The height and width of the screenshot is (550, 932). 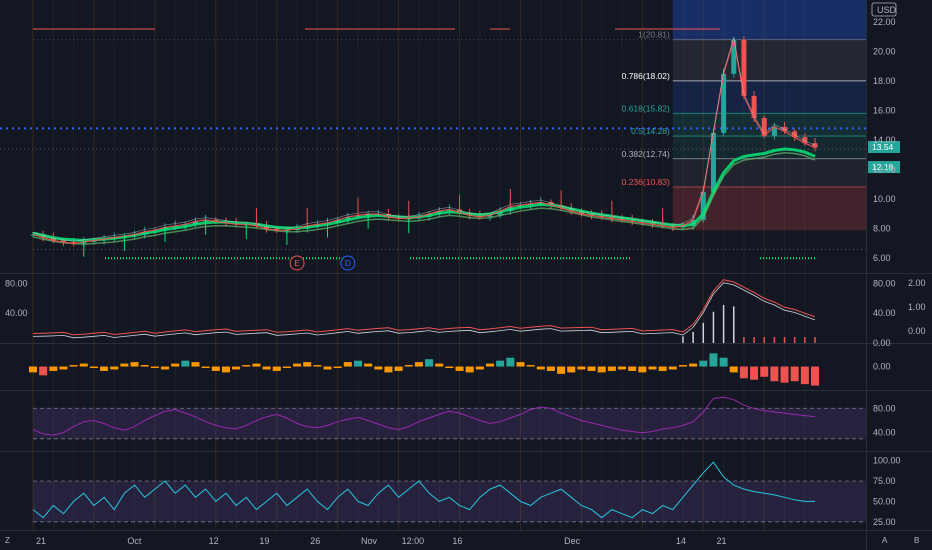 What do you see at coordinates (884, 313) in the screenshot?
I see `osc1-tick-label: 40.00` at bounding box center [884, 313].